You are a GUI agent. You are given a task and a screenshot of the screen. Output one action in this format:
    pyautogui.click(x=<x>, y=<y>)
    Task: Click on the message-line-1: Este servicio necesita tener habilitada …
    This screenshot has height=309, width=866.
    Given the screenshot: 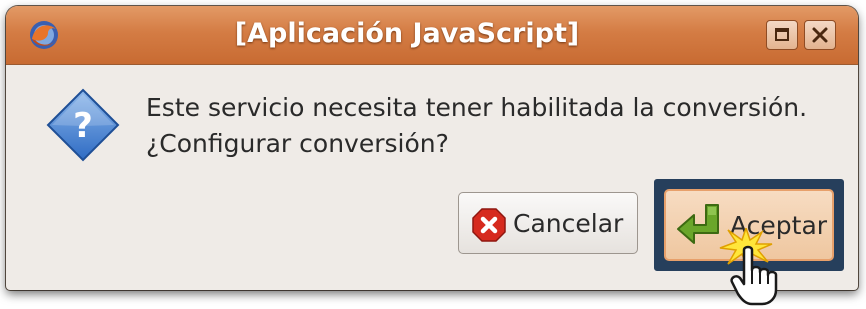 What is the action you would take?
    pyautogui.click(x=477, y=107)
    